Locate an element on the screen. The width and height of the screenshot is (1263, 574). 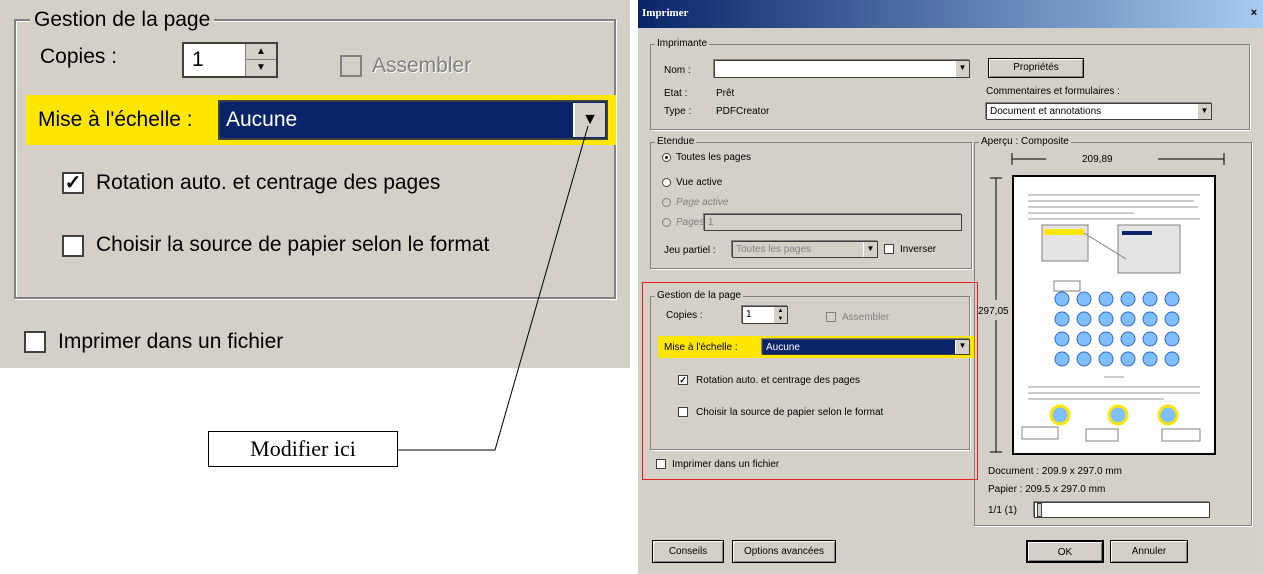
assembler-label: Assembler is located at coordinates (866, 317).